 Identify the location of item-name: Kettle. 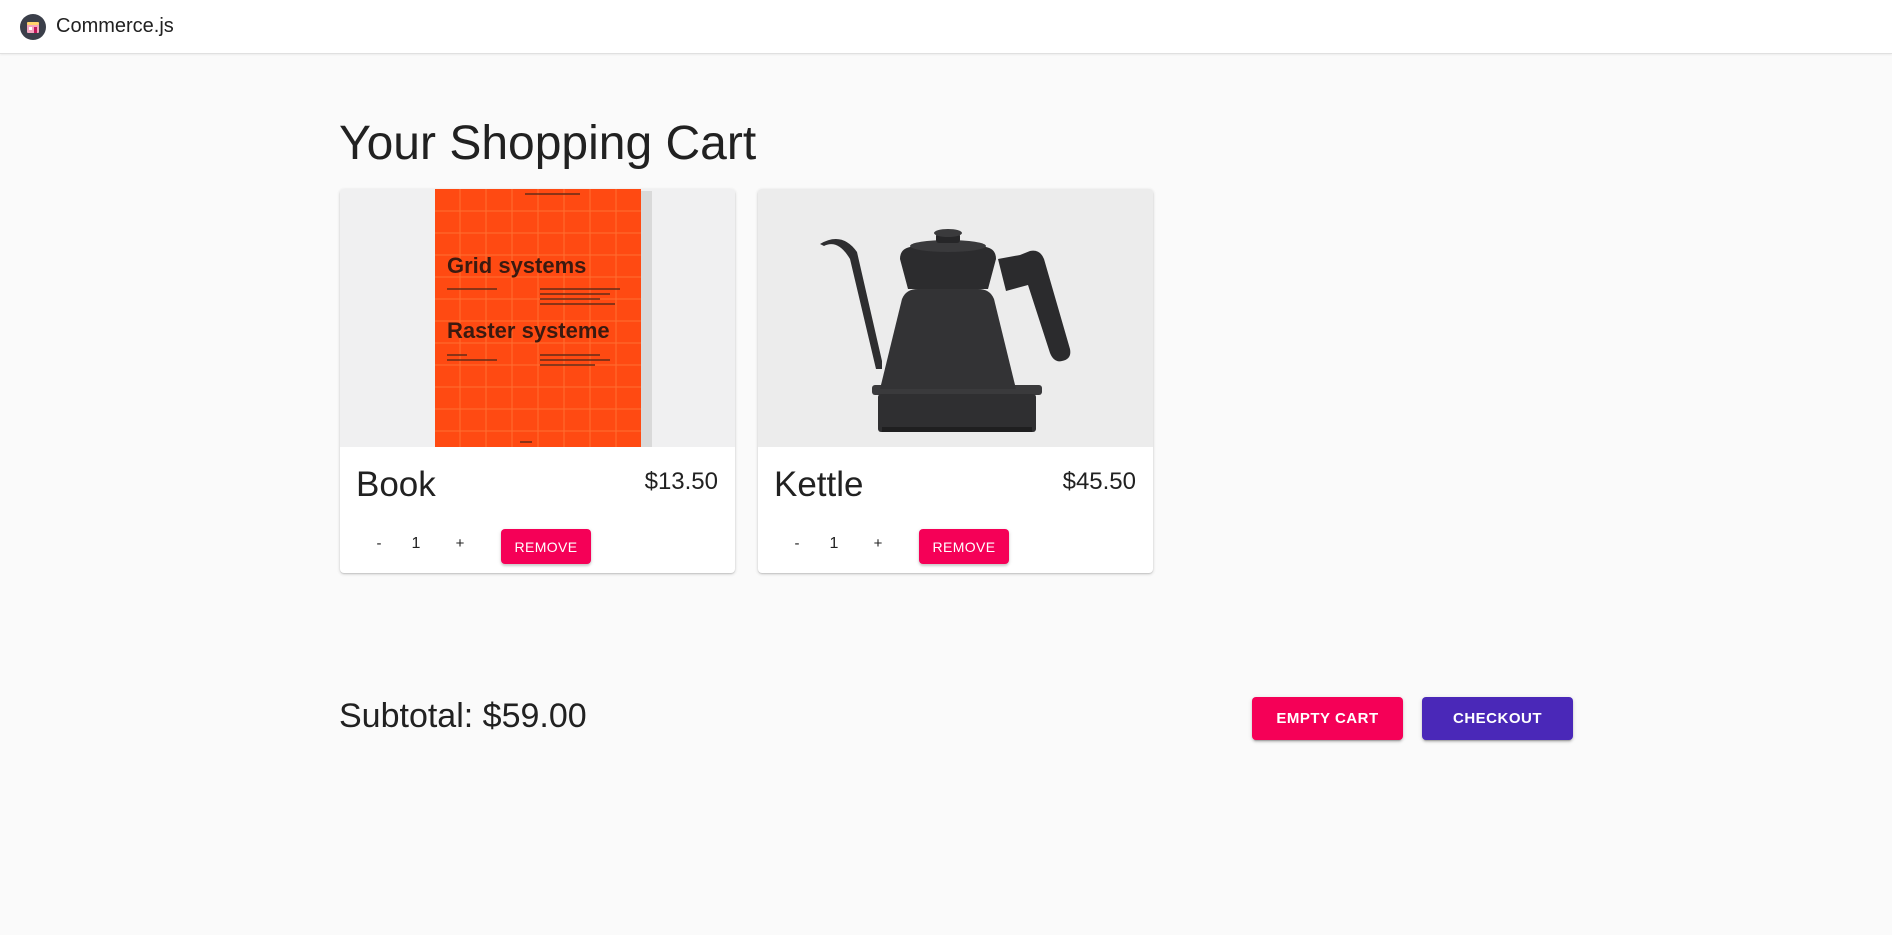
(819, 484).